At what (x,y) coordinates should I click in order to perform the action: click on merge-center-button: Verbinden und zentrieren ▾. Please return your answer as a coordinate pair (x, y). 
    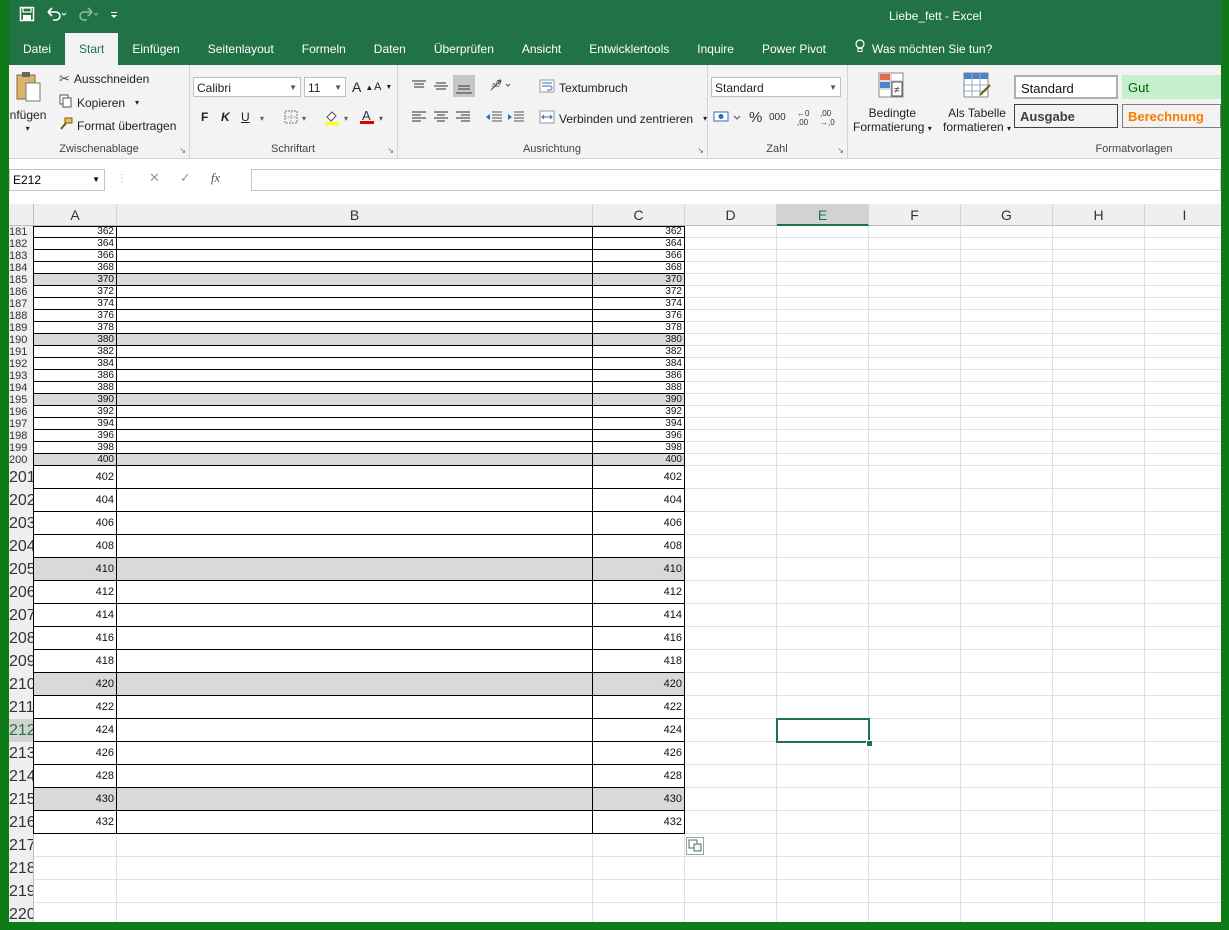
    Looking at the image, I should click on (623, 118).